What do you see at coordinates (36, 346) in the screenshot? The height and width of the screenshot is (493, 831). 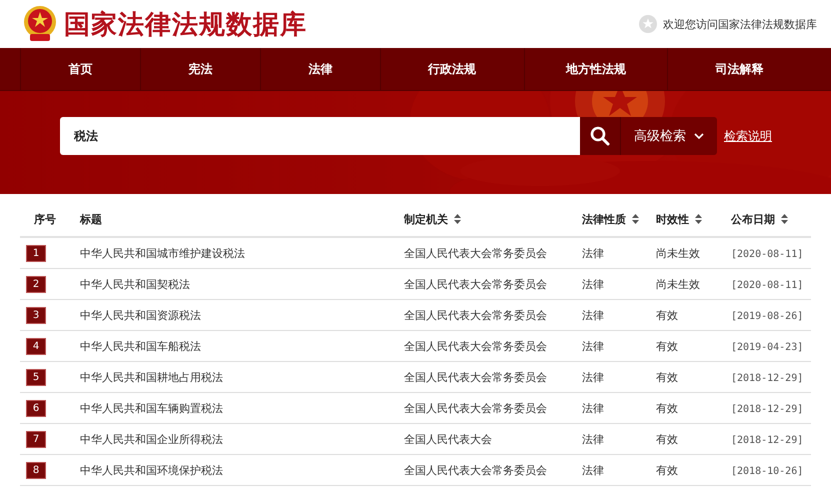 I see `row-number: 4` at bounding box center [36, 346].